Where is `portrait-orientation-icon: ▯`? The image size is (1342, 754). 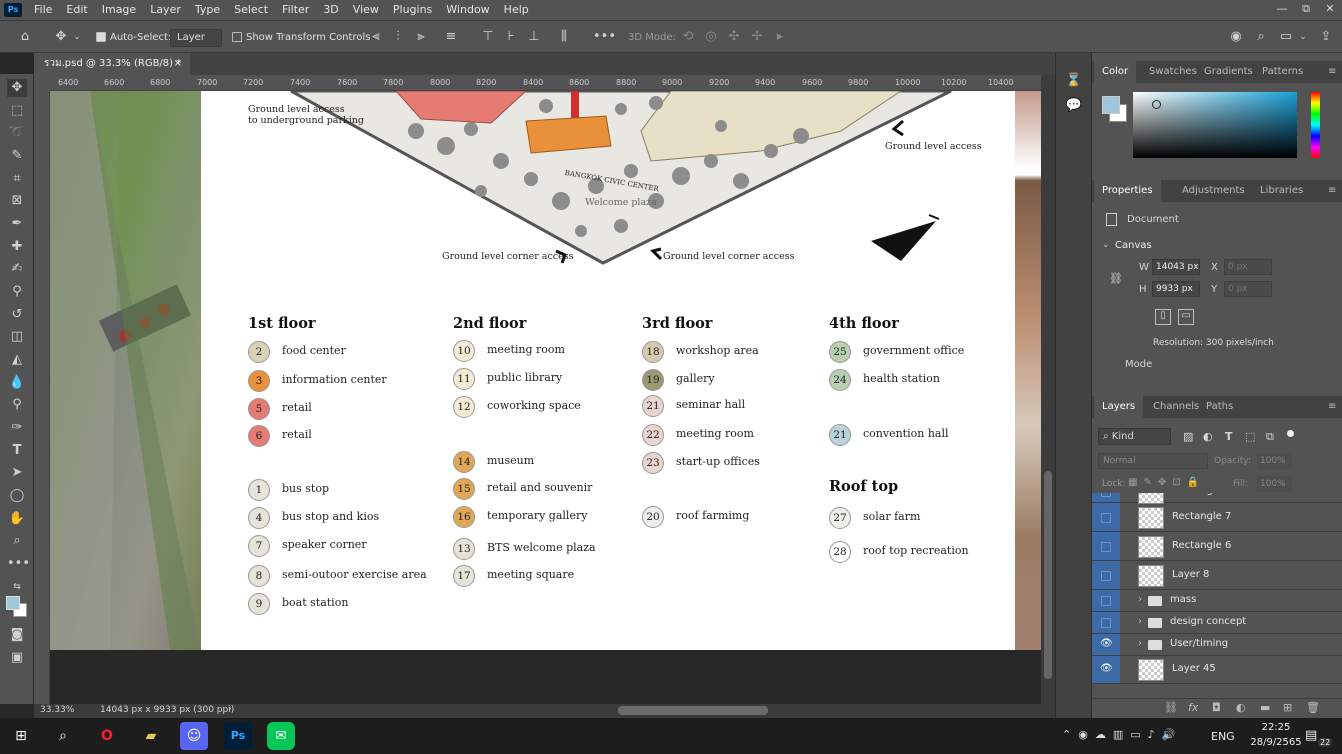 portrait-orientation-icon: ▯ is located at coordinates (1163, 317).